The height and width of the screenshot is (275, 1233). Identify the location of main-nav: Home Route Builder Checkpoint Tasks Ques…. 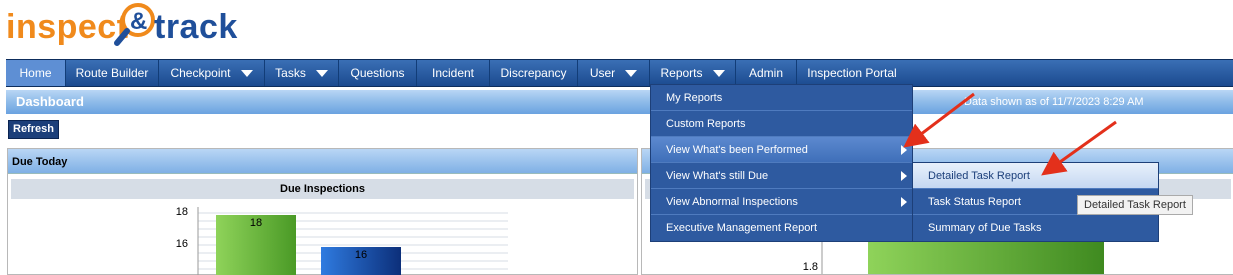
(619, 73).